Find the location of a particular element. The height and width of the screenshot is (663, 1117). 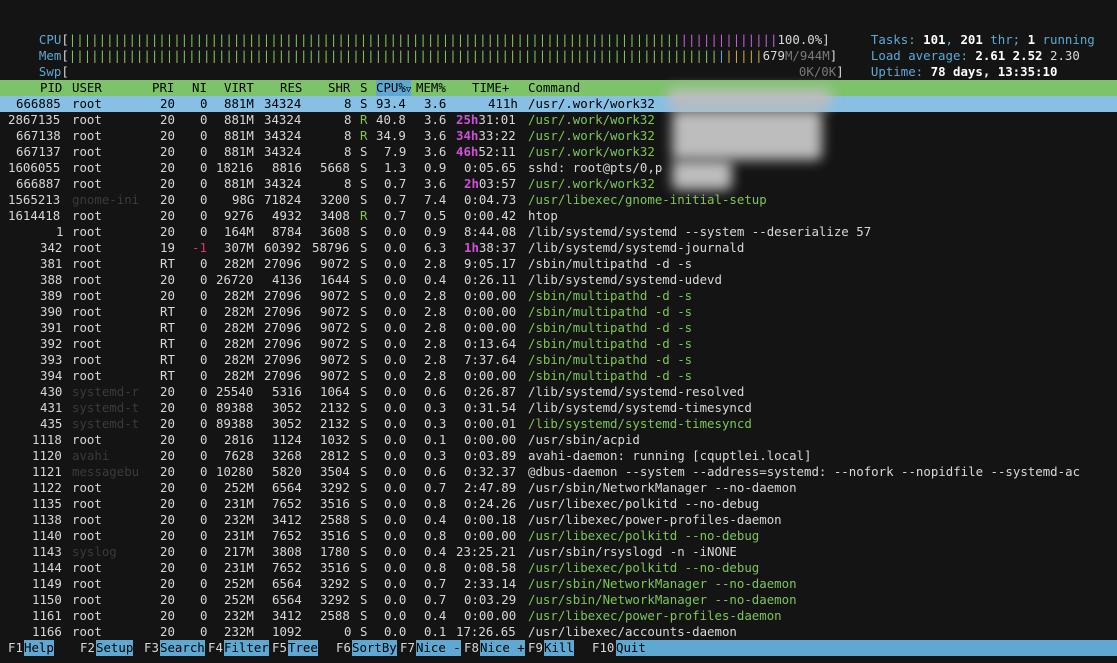

process-res: 1124 is located at coordinates (287, 439).